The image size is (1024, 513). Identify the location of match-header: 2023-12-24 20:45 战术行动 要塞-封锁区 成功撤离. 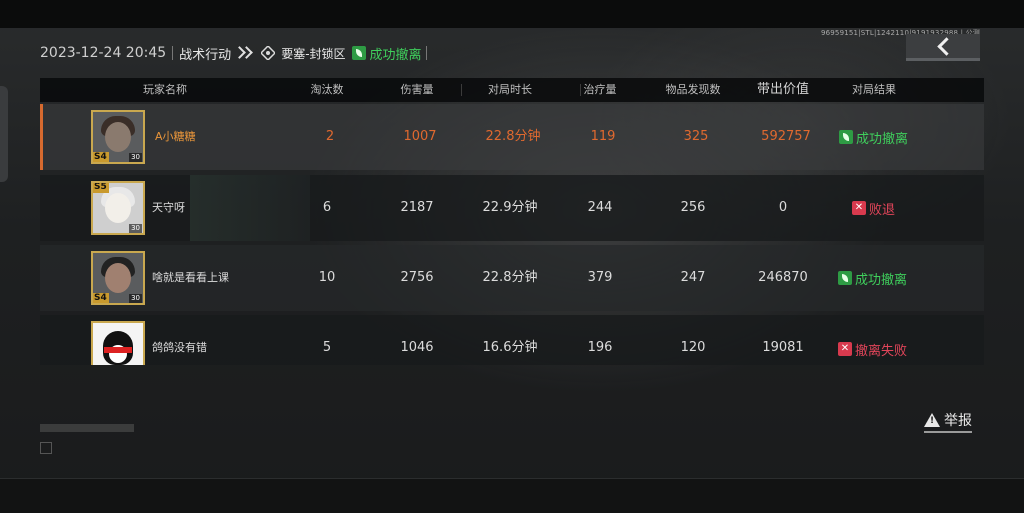
(236, 53).